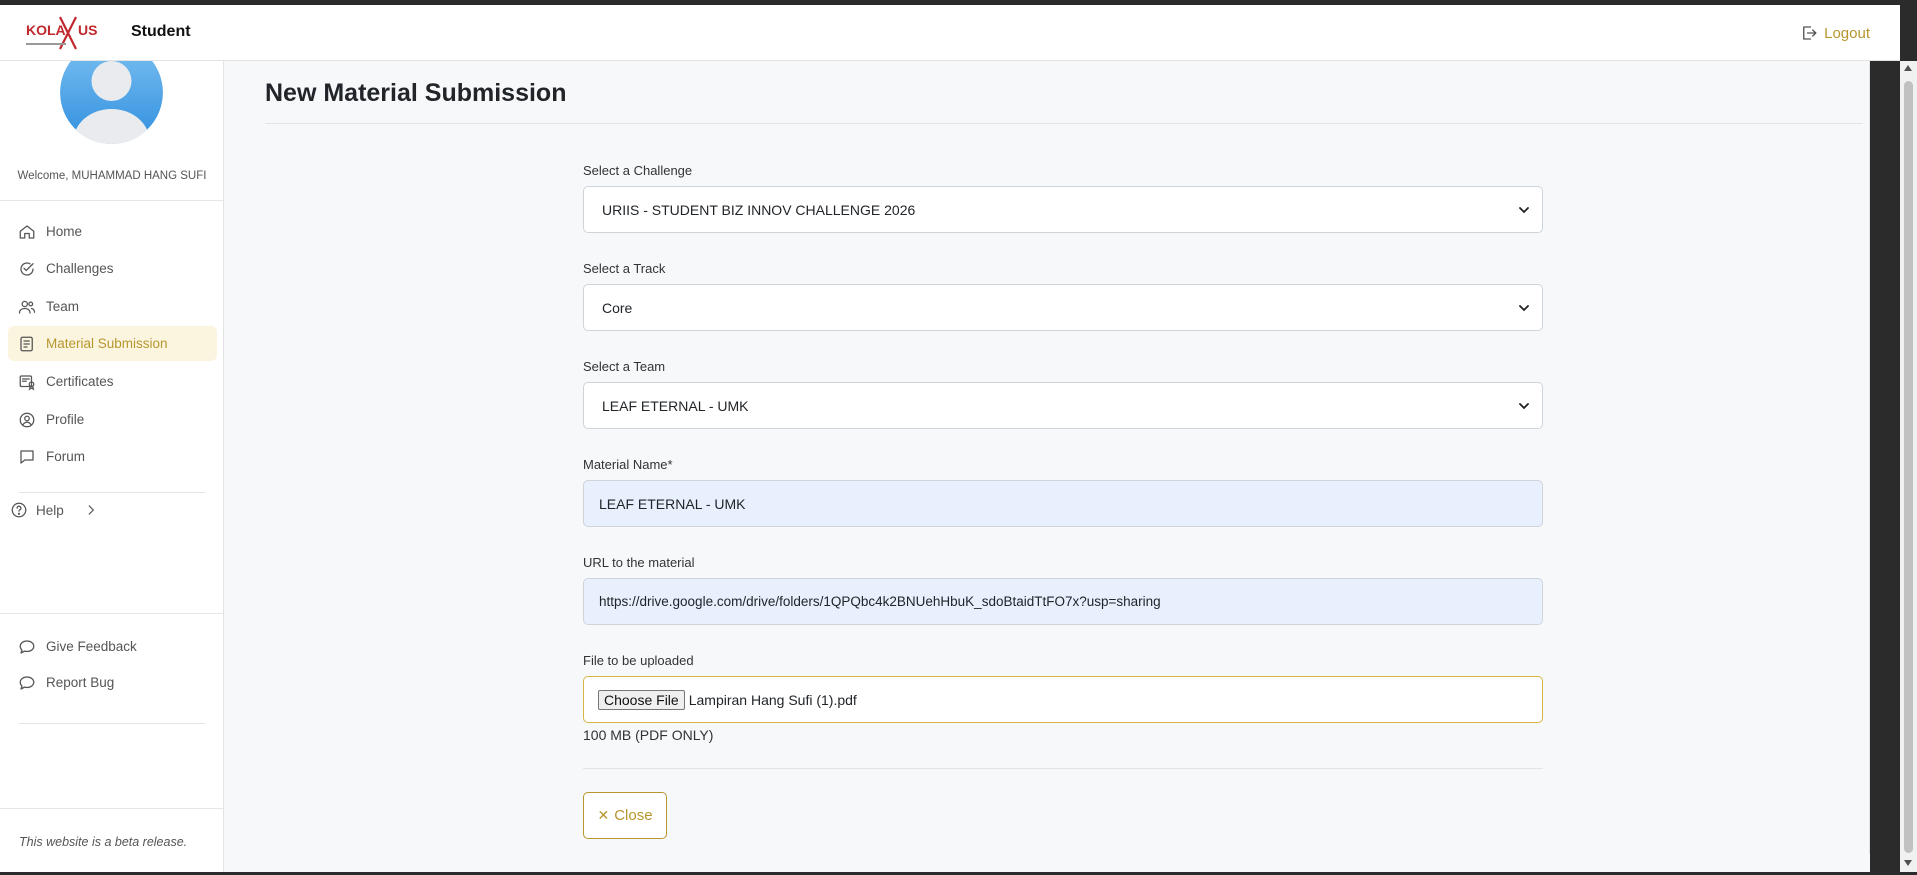  What do you see at coordinates (617, 307) in the screenshot?
I see `track-selected-value: Core` at bounding box center [617, 307].